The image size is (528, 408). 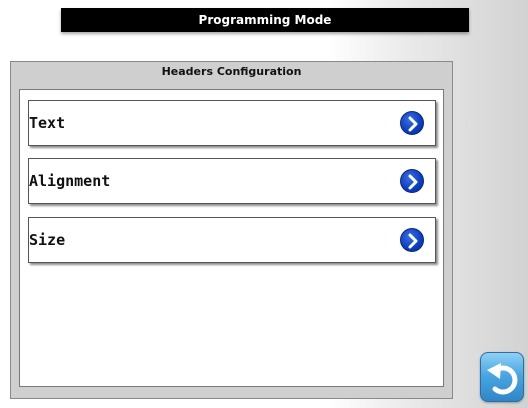 I want to click on title-bar: Programming Mode, so click(x=265, y=20).